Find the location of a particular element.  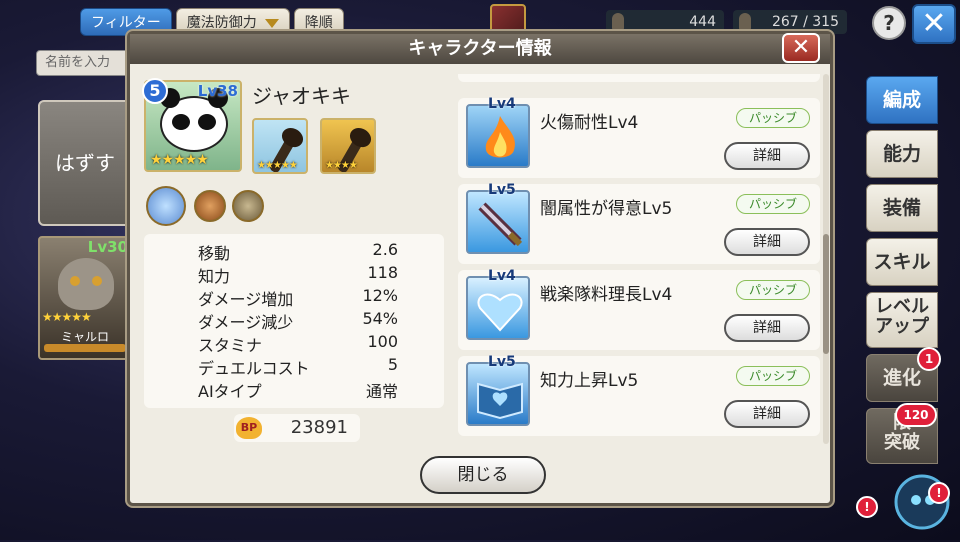

tab-ability: 能力 is located at coordinates (902, 154).